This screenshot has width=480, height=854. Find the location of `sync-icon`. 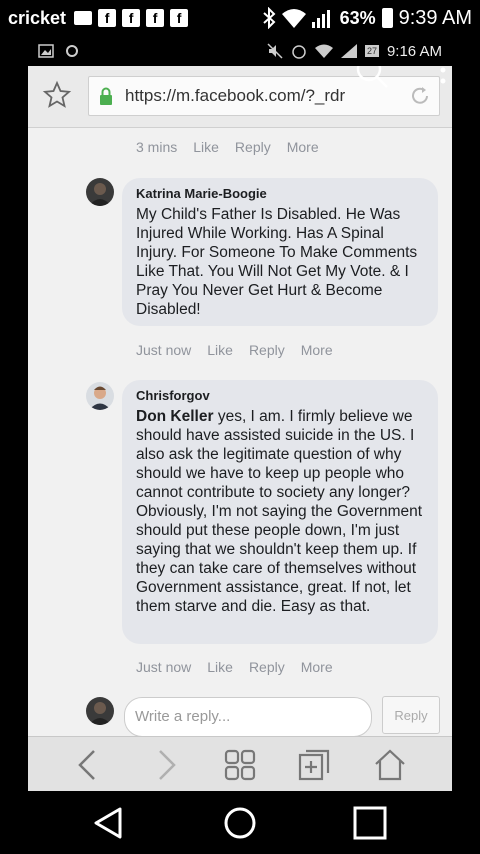

sync-icon is located at coordinates (72, 51).